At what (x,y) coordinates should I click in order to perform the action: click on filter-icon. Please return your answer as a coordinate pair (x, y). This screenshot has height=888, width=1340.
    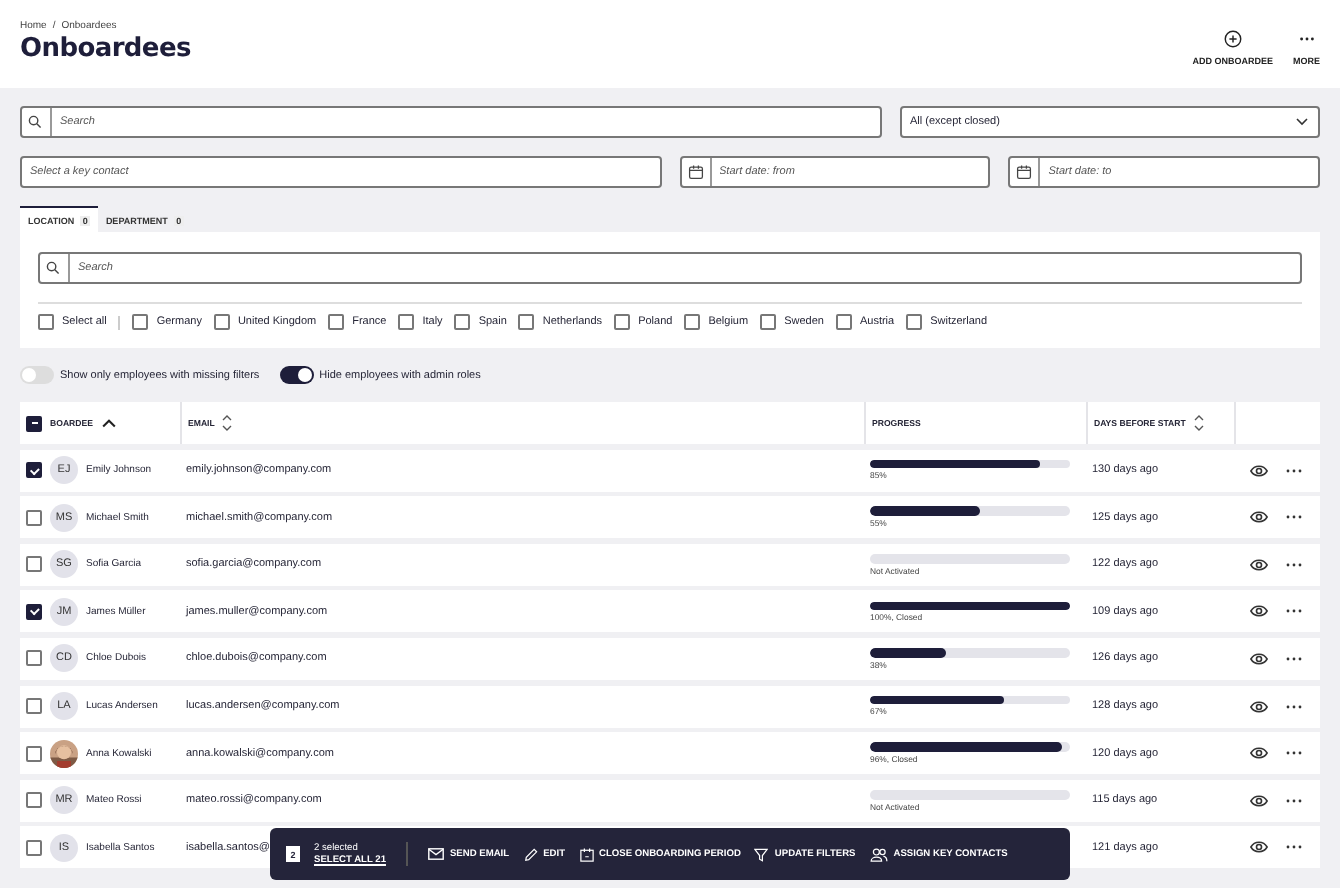
    Looking at the image, I should click on (761, 854).